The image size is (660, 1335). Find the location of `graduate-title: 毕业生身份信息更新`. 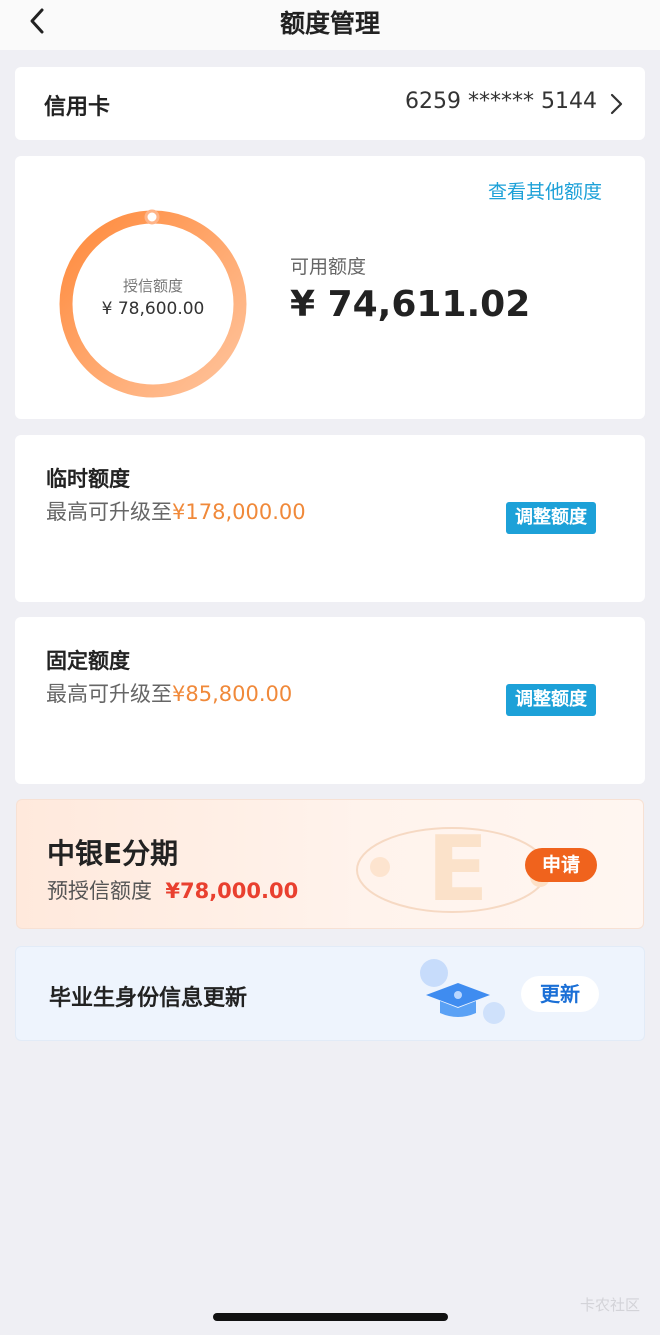

graduate-title: 毕业生身份信息更新 is located at coordinates (148, 998).